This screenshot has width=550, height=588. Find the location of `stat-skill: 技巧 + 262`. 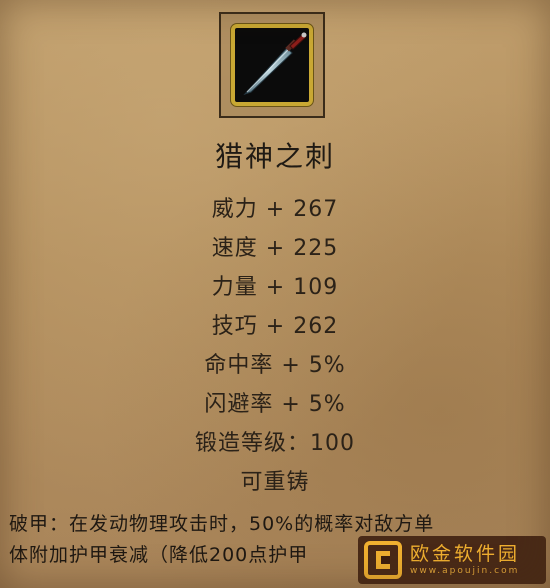

stat-skill: 技巧 + 262 is located at coordinates (275, 326).